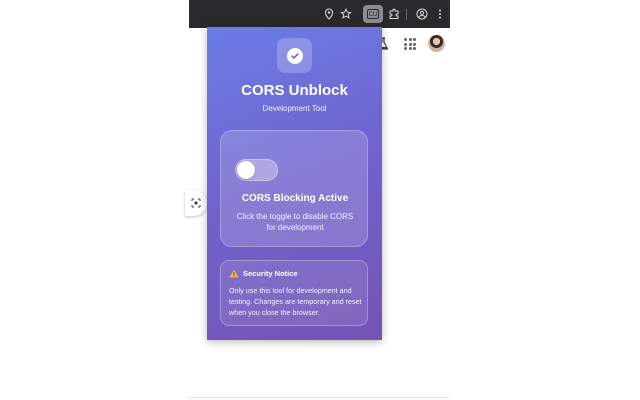  What do you see at coordinates (329, 14) in the screenshot?
I see `location-icon` at bounding box center [329, 14].